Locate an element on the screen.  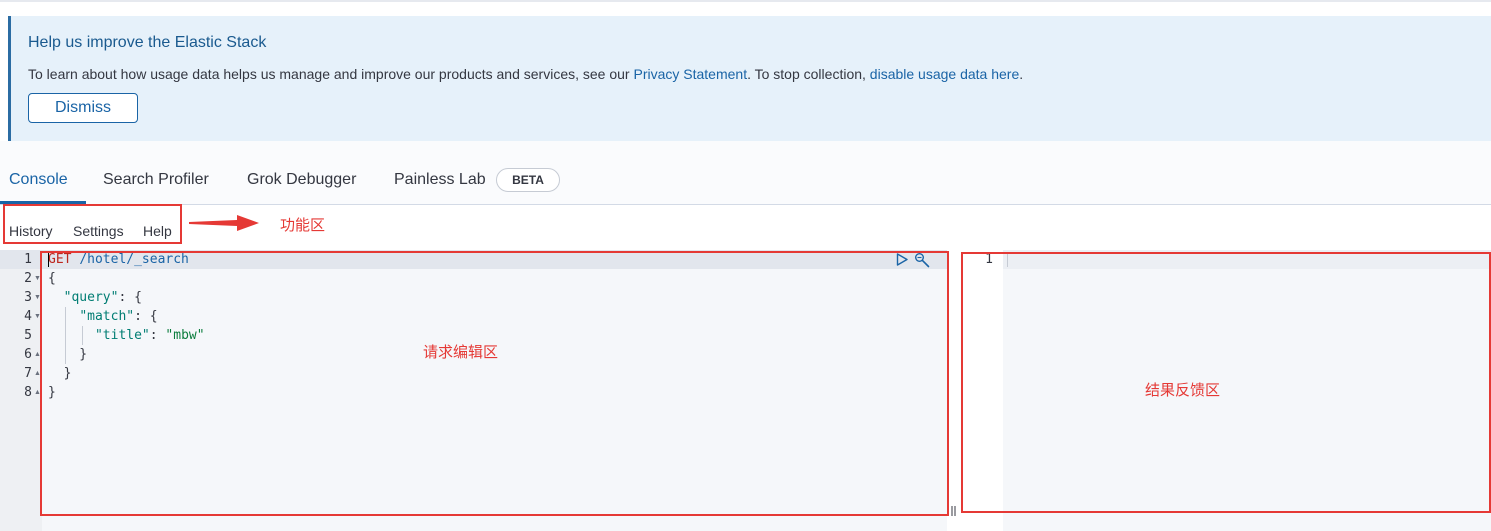
code-line: { is located at coordinates (52, 278).